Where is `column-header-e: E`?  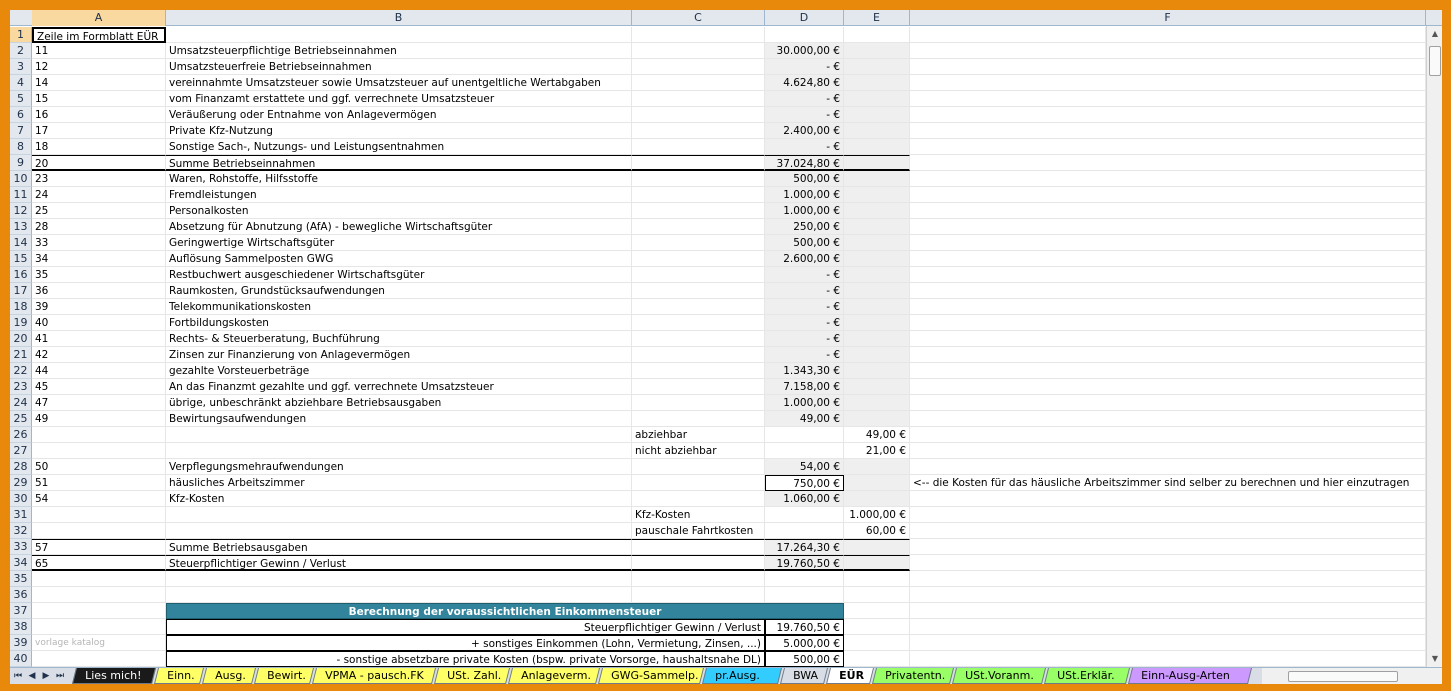
column-header-e: E is located at coordinates (877, 18).